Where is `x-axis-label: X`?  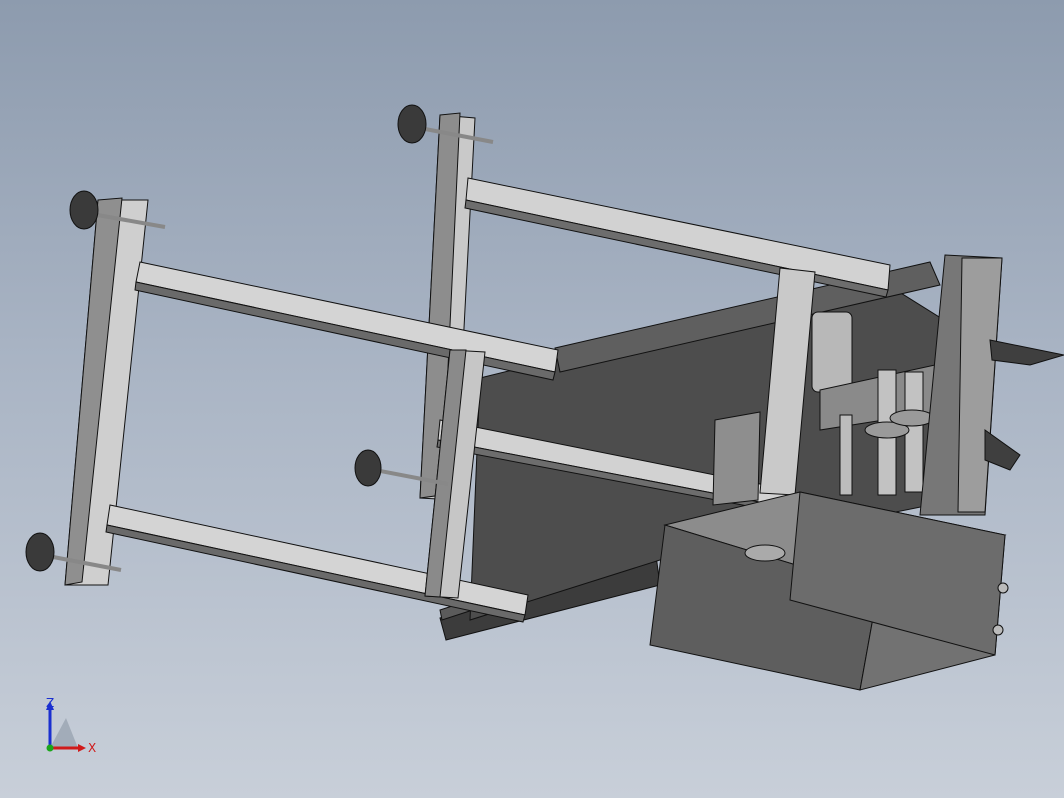 x-axis-label: X is located at coordinates (92, 748).